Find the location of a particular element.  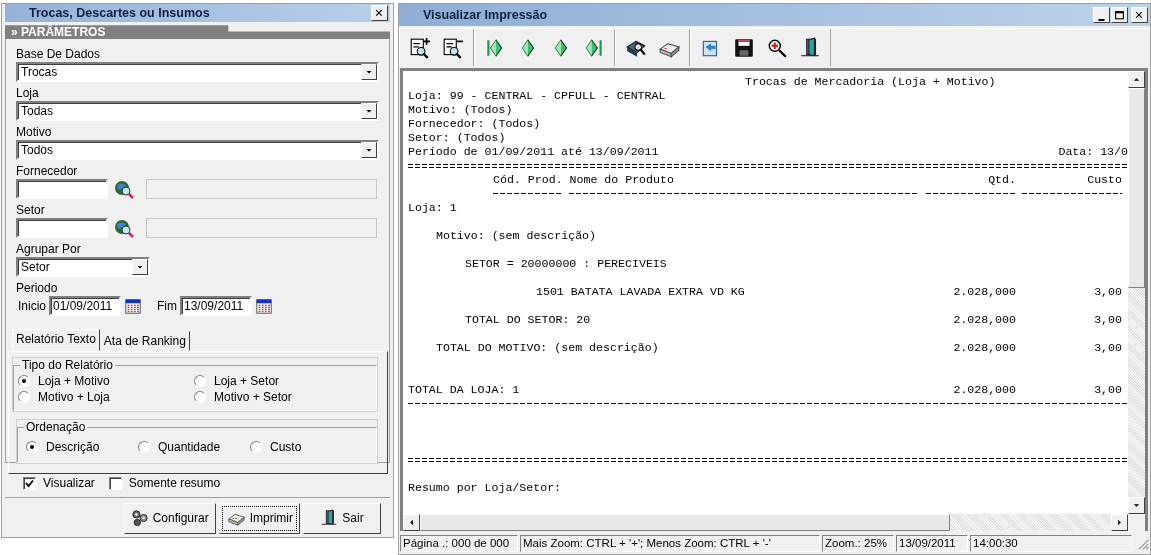

scrollbar-corner is located at coordinates (1136, 522).